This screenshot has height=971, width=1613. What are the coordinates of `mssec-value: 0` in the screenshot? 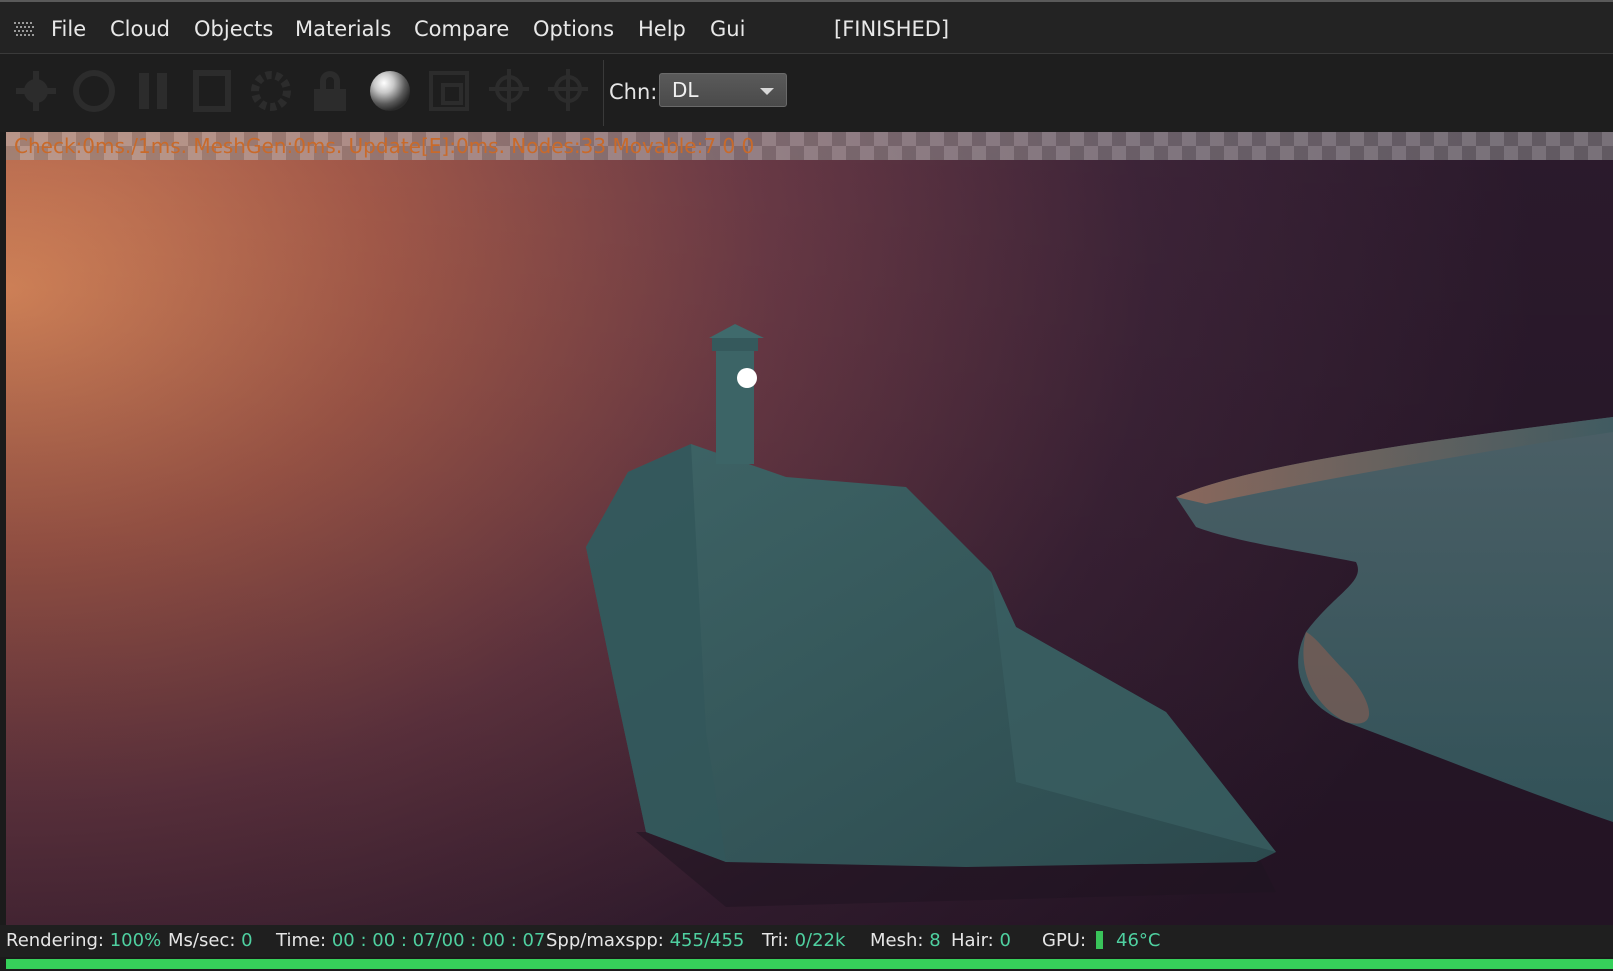 It's located at (247, 940).